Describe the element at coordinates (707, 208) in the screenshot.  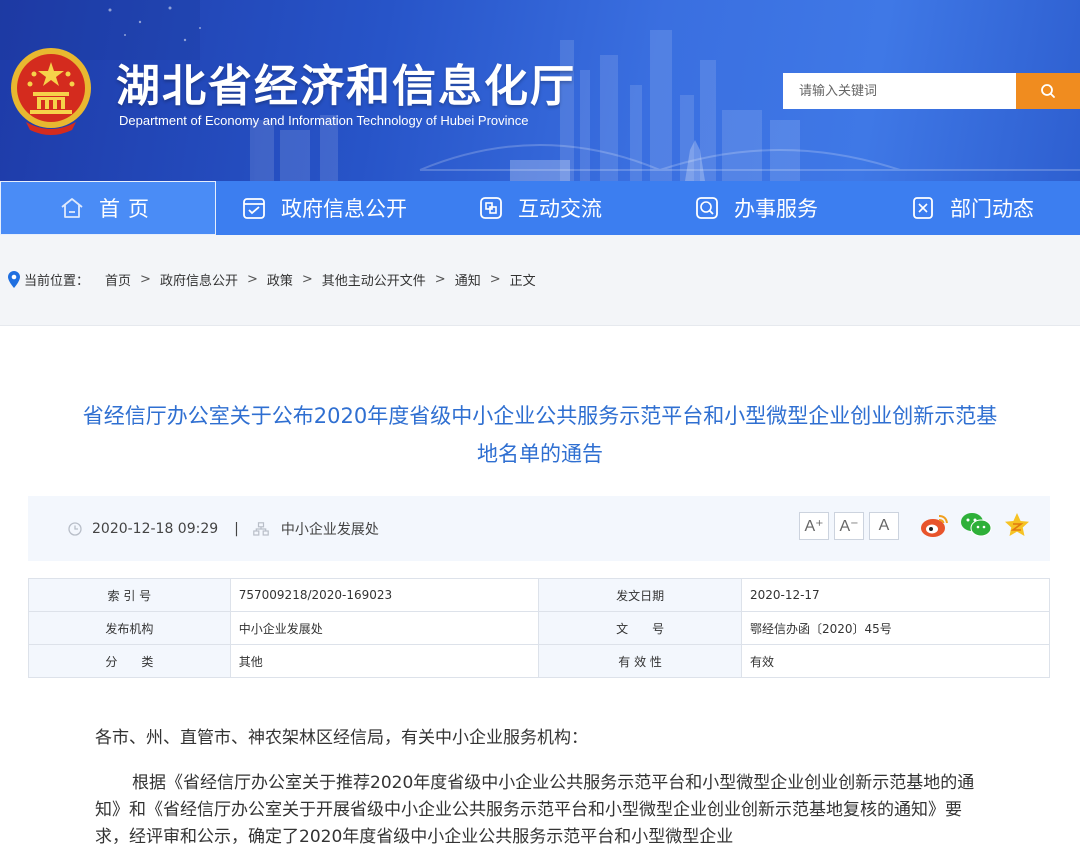
I see `service-icon` at that location.